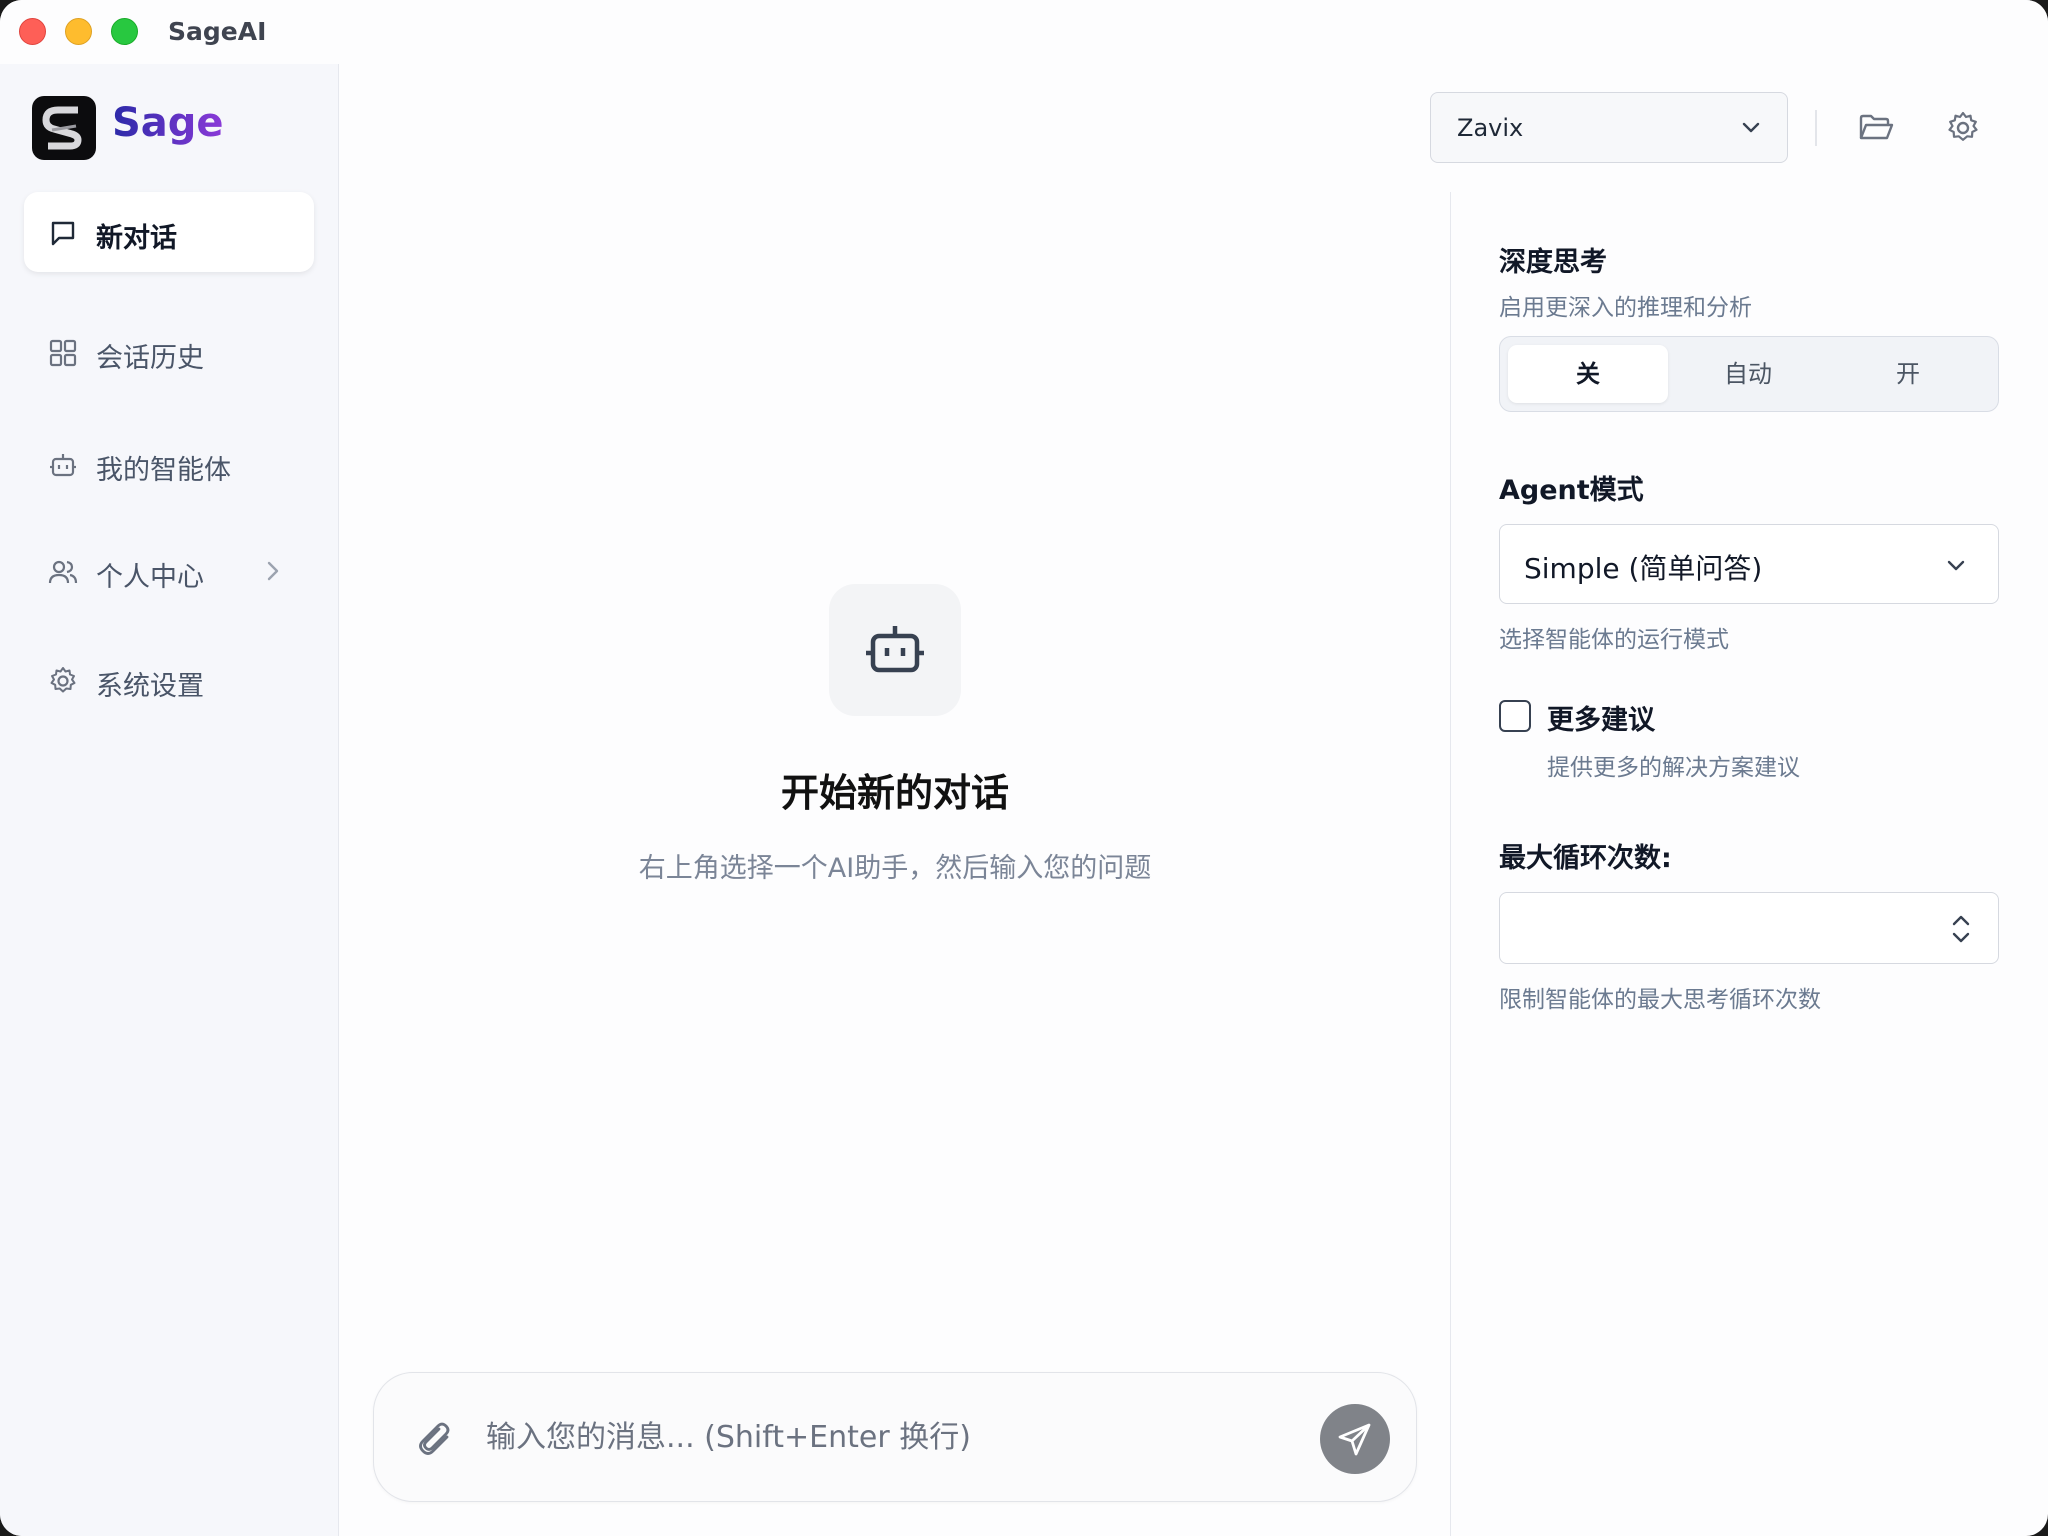  Describe the element at coordinates (32, 31) in the screenshot. I see `window-close-button` at that location.